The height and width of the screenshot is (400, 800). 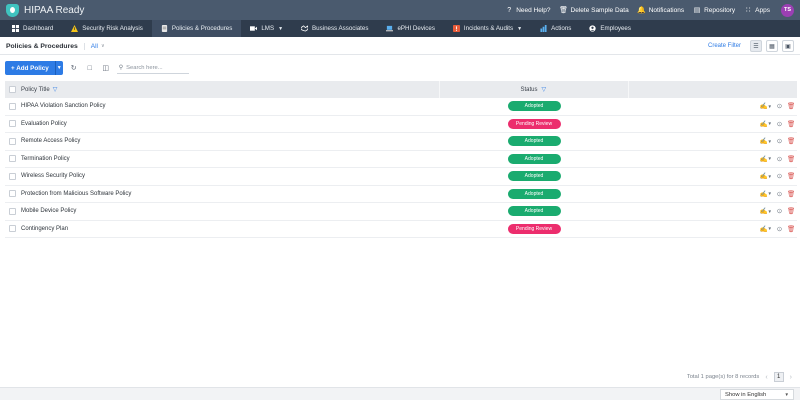 I want to click on image-icon: ▣, so click(x=788, y=46).